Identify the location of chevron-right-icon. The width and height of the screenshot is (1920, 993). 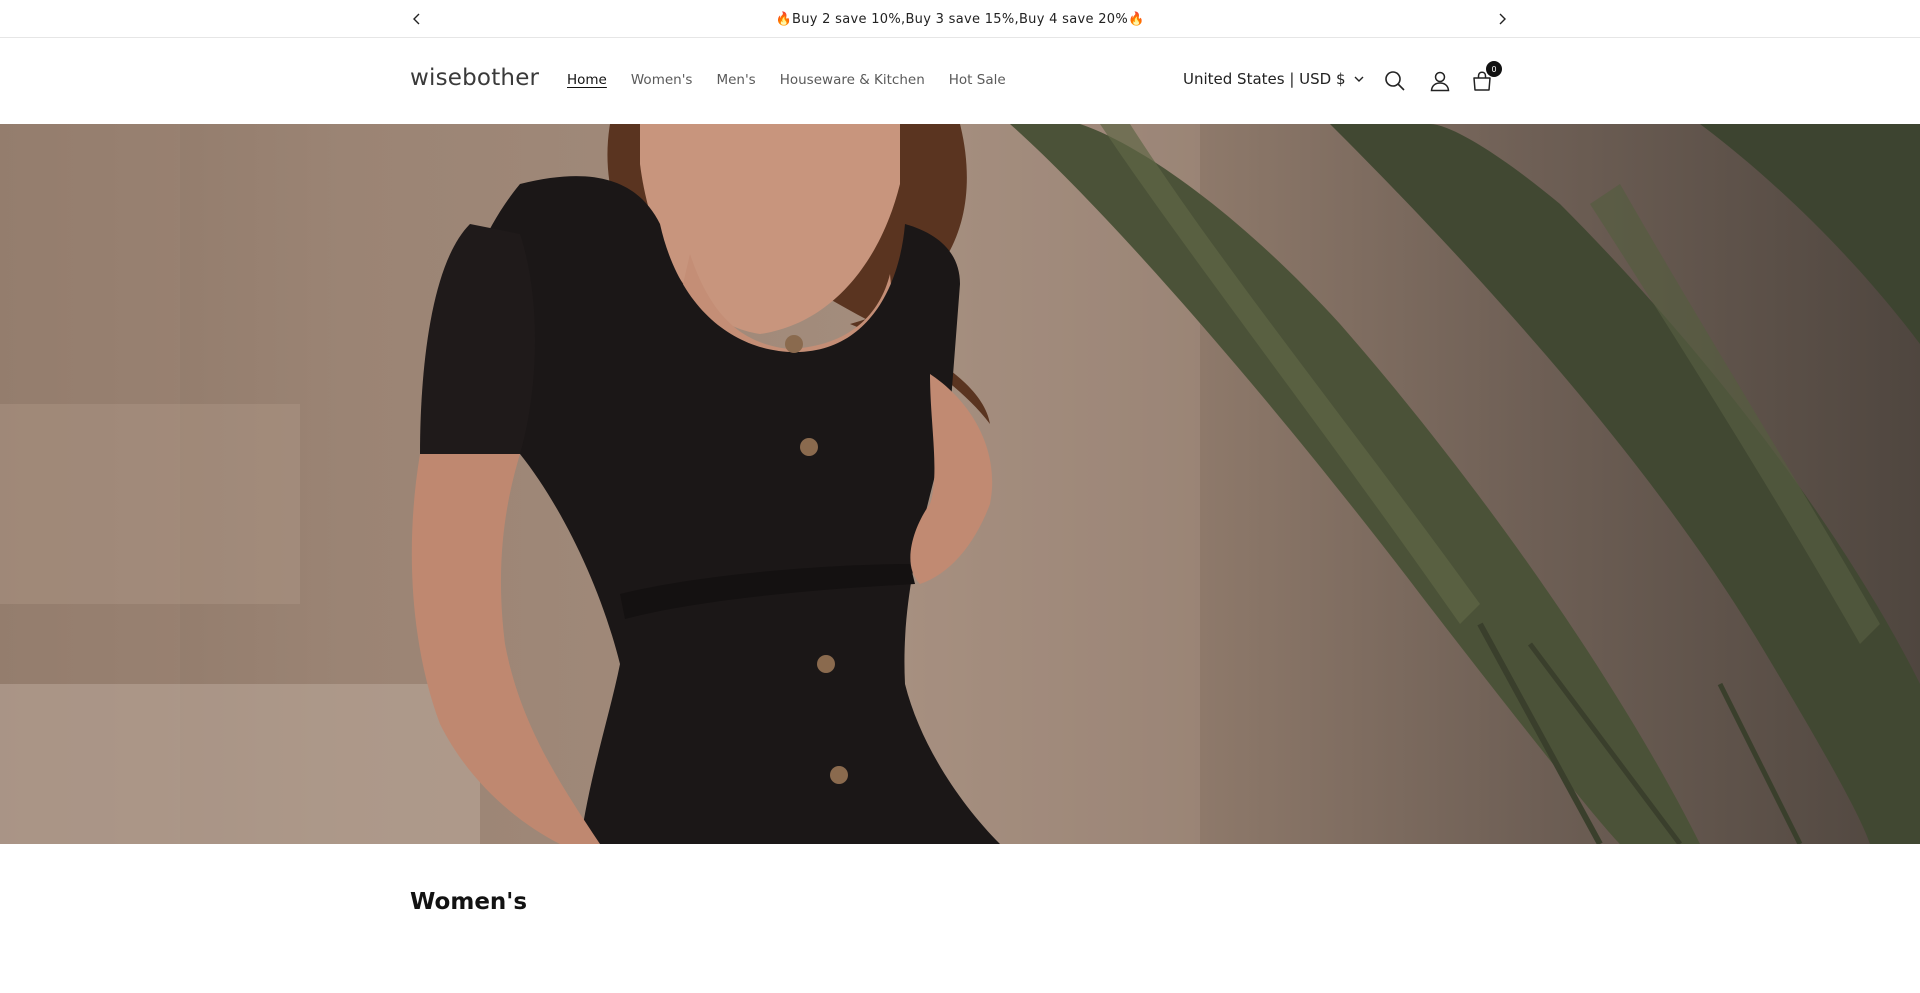
(1502, 19).